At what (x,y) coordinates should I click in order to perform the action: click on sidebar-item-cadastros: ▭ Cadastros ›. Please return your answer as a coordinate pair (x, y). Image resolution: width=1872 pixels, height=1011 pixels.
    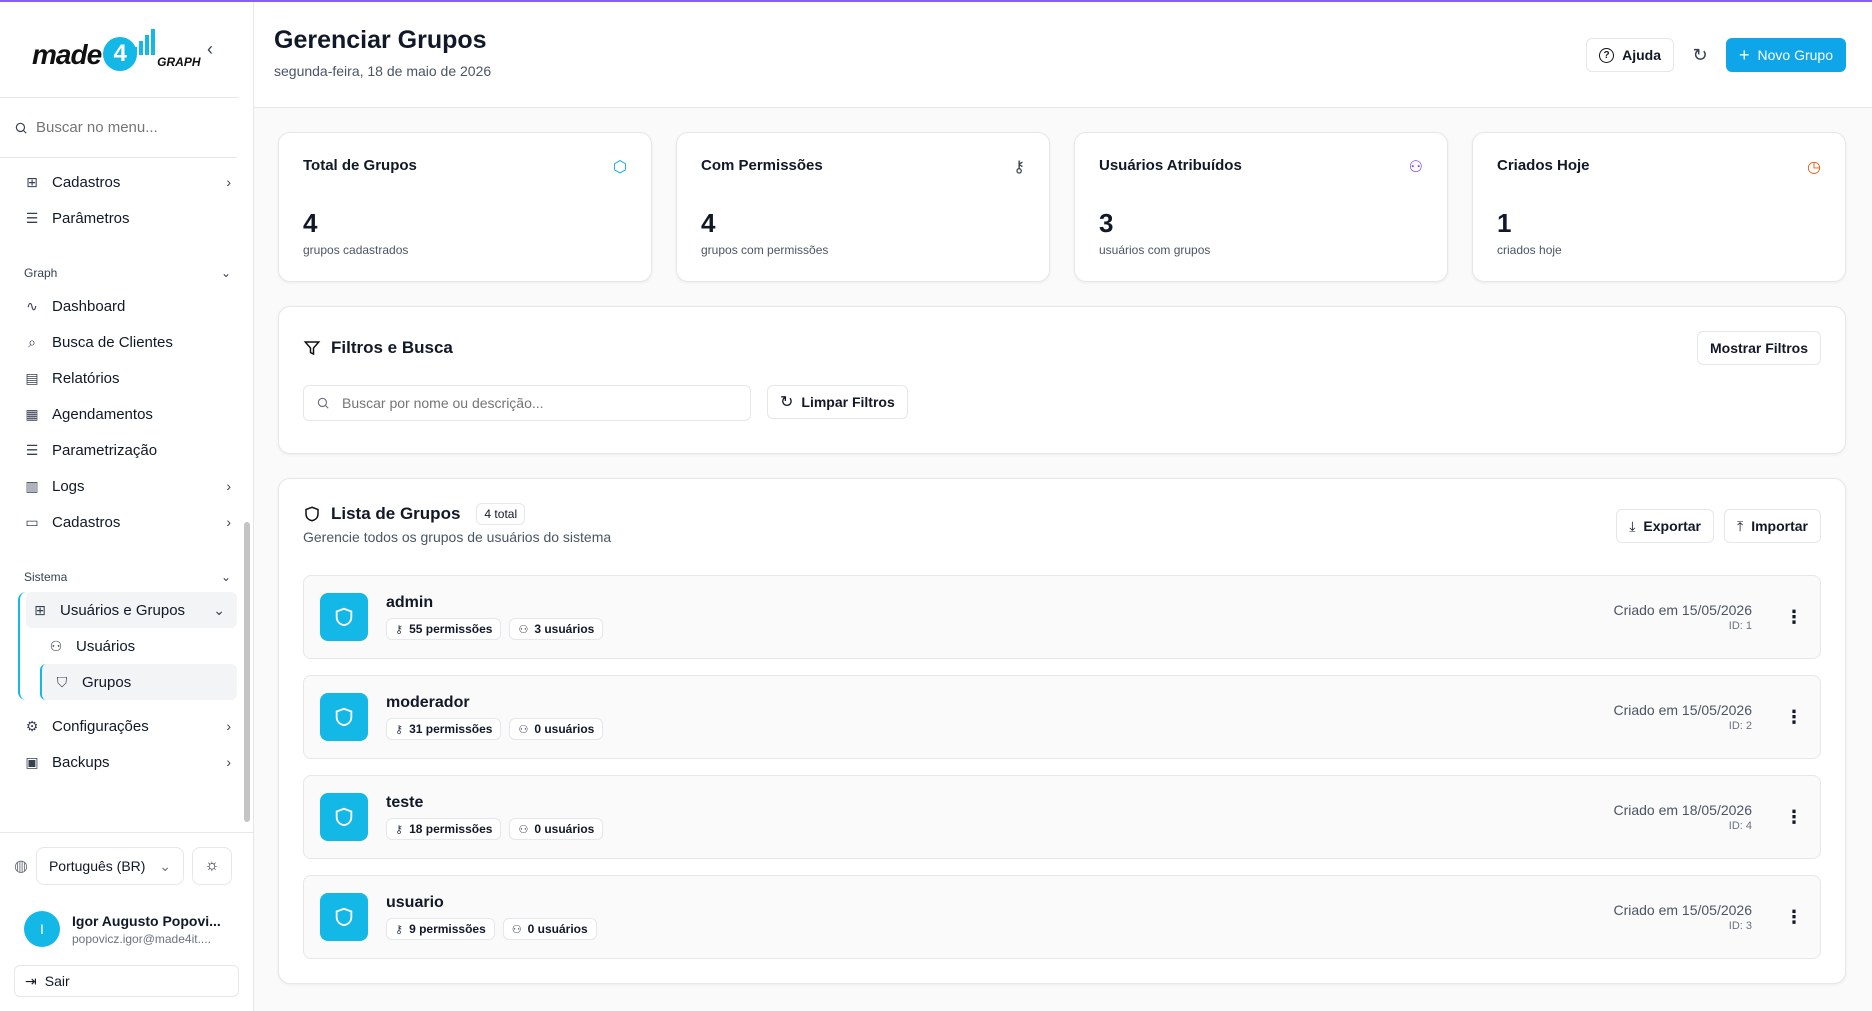
    Looking at the image, I should click on (130, 522).